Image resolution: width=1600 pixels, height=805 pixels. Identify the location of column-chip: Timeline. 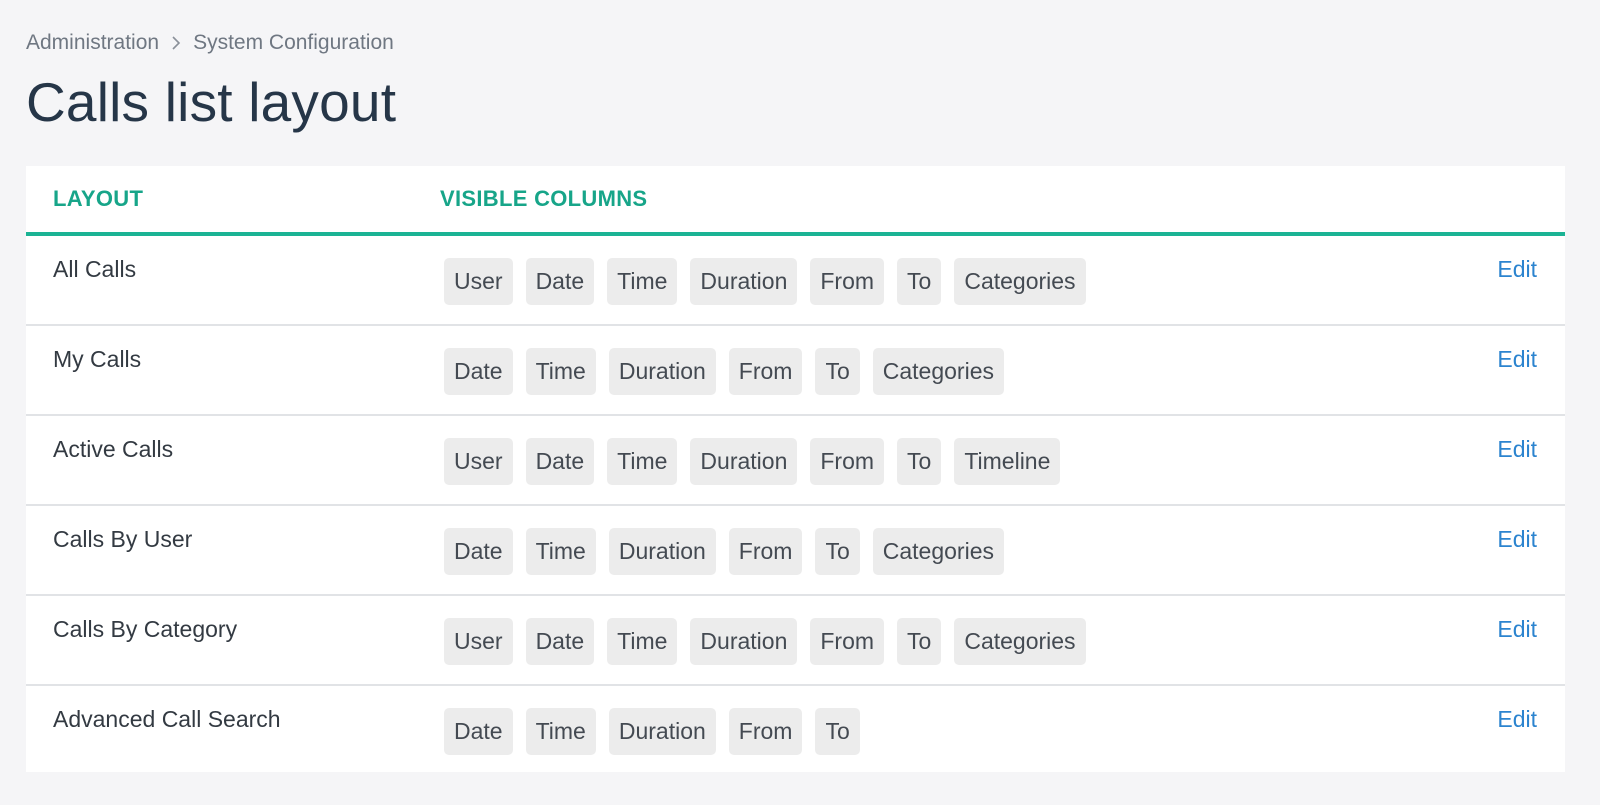
(1007, 461).